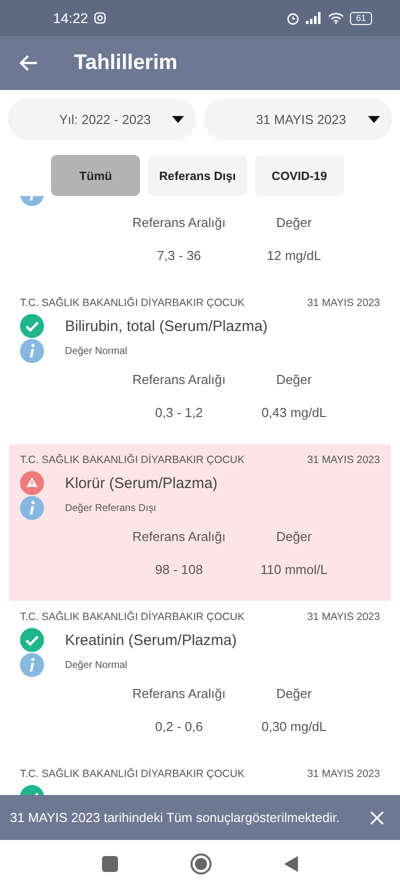  Describe the element at coordinates (110, 508) in the screenshot. I see `result-note: Değer Referans Dışı` at that location.